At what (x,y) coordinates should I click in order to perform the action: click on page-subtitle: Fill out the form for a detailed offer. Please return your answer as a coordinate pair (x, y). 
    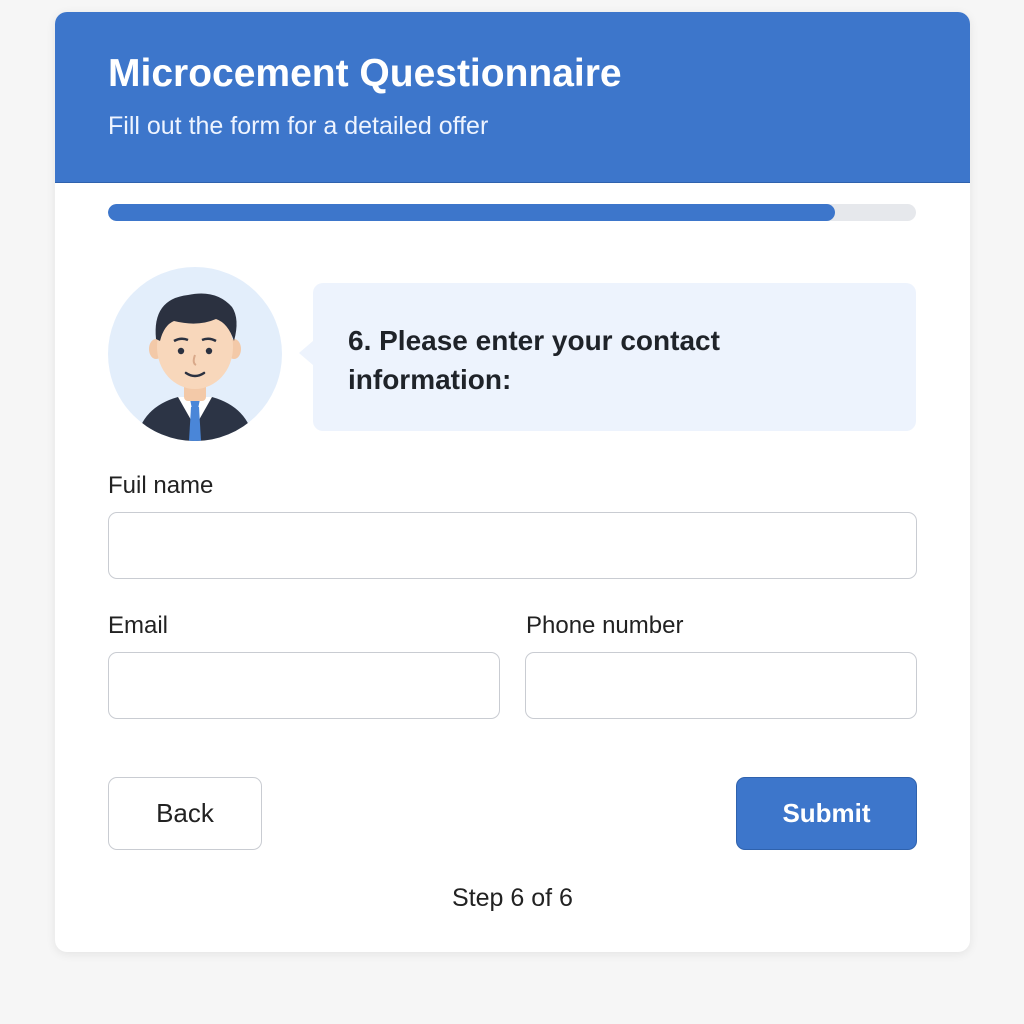
    Looking at the image, I should click on (298, 126).